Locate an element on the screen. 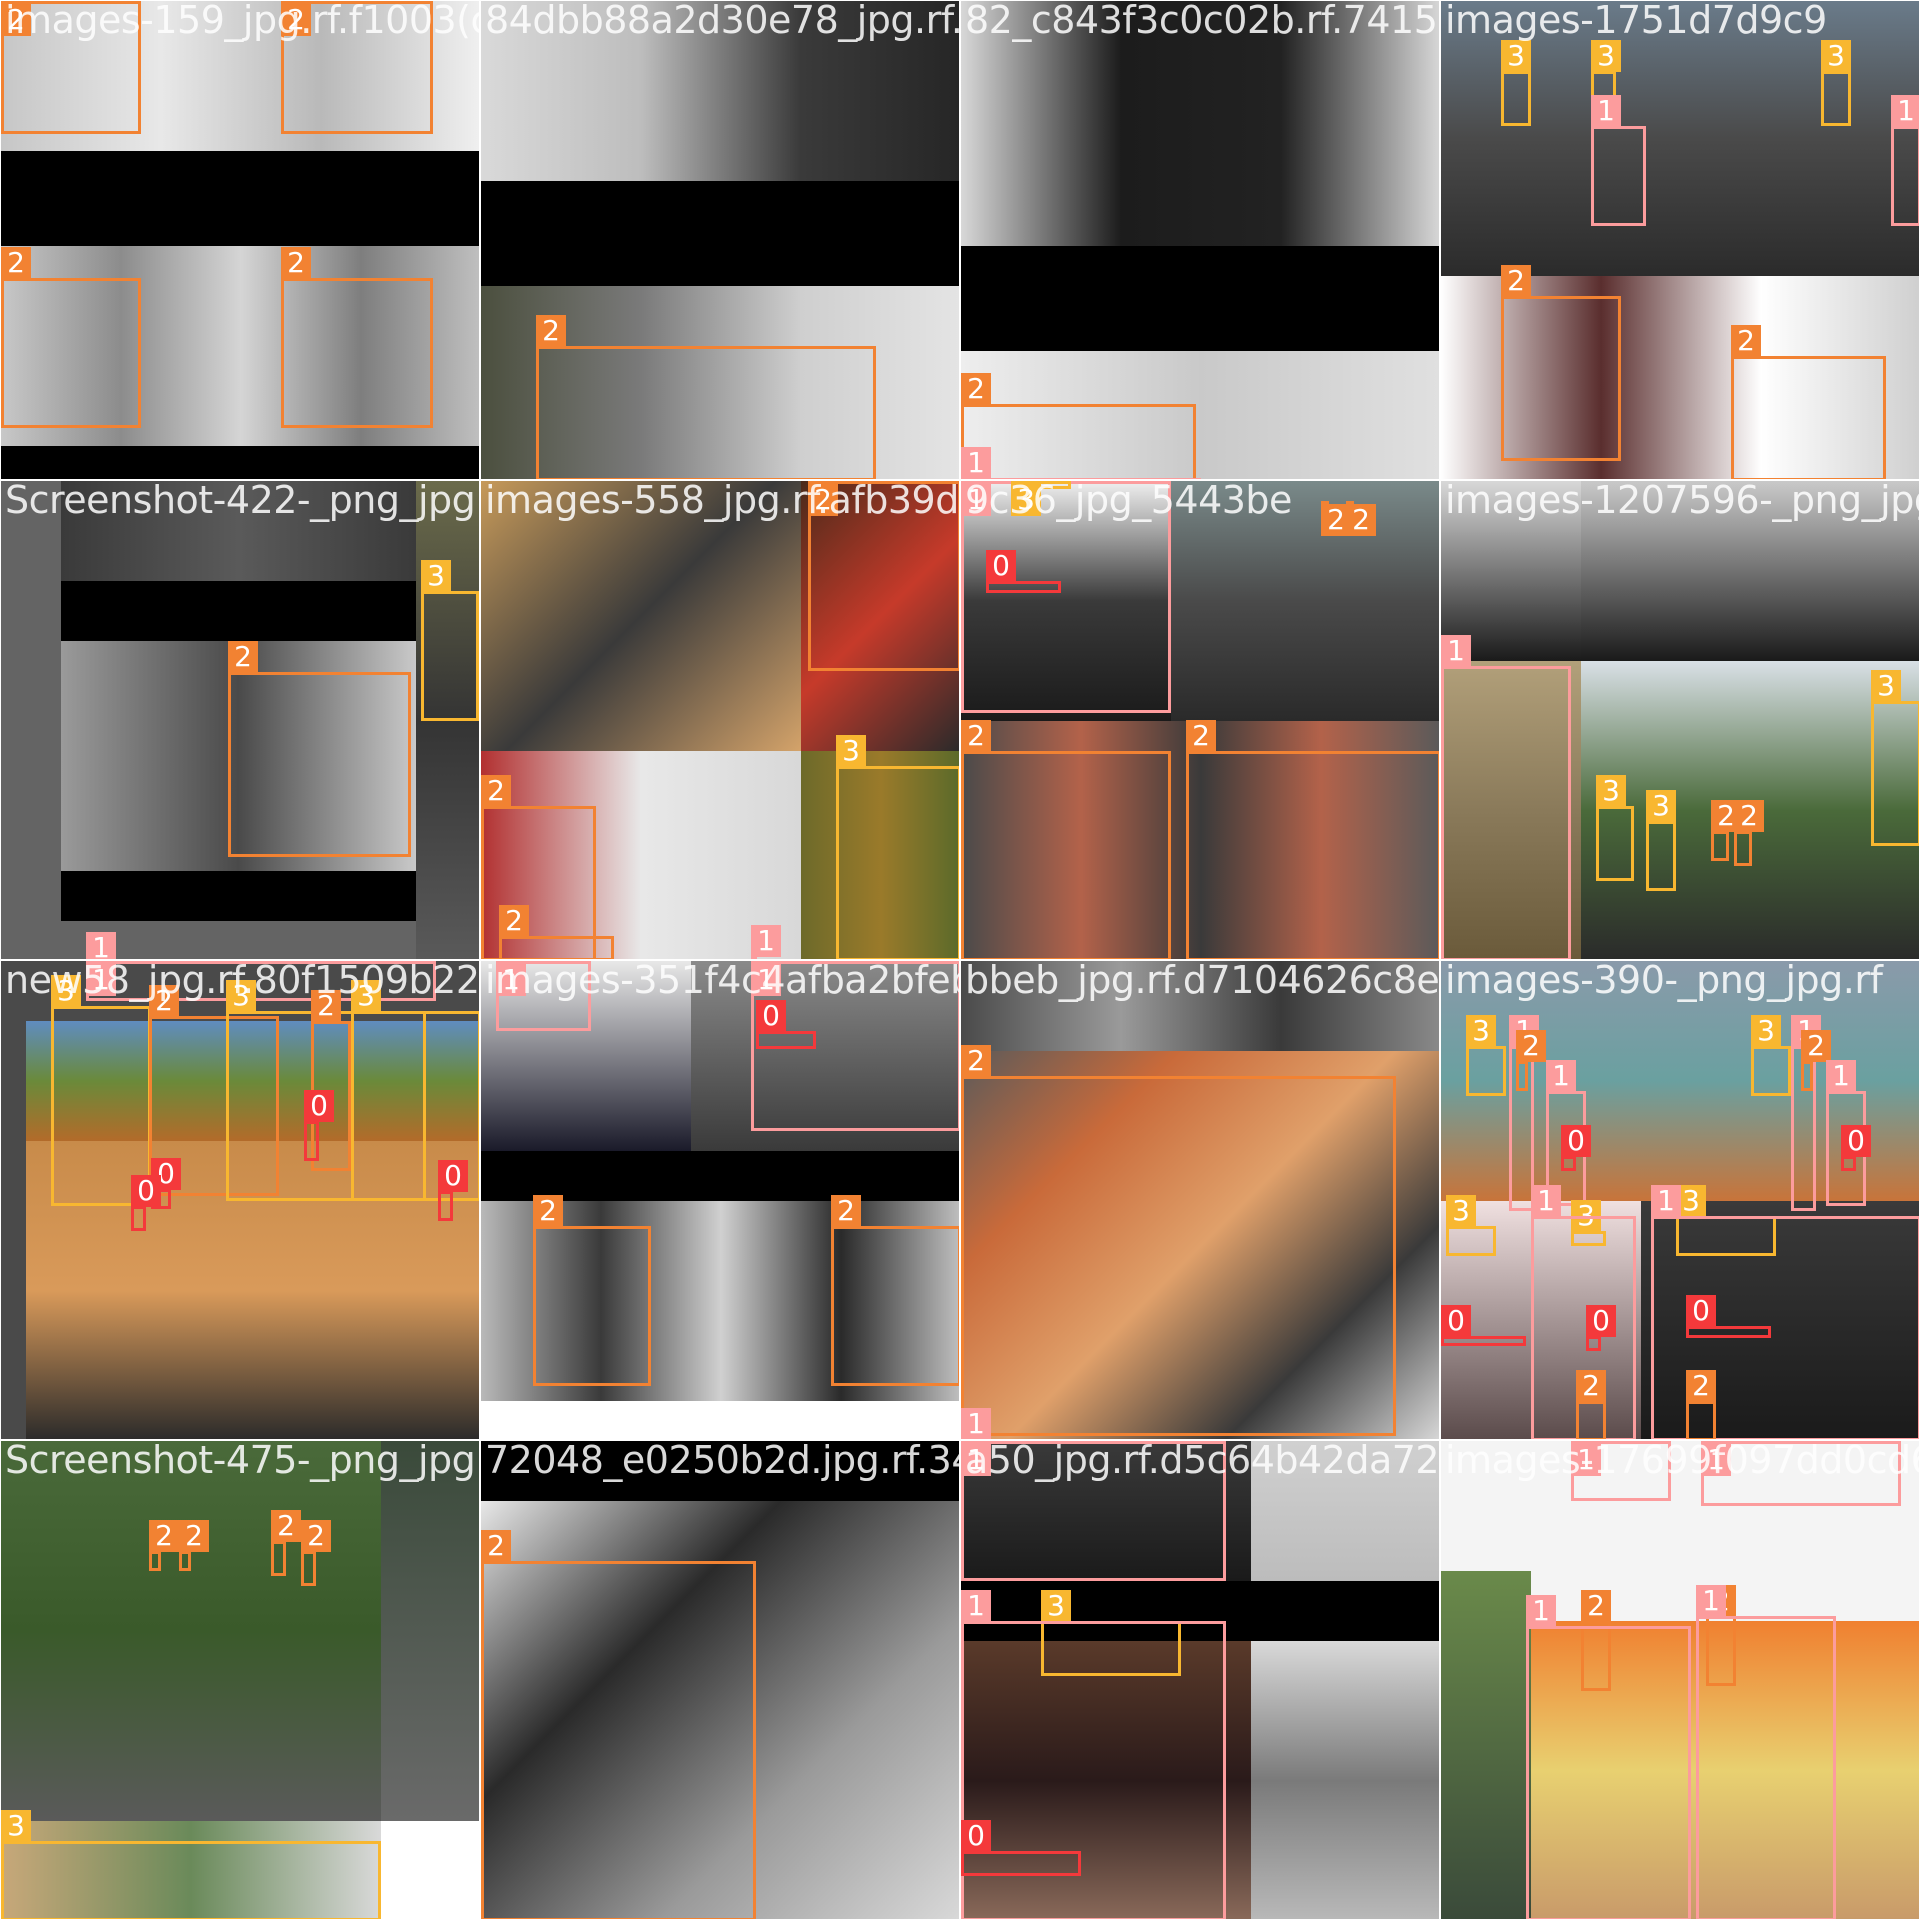  mosaic-tile: 2 3 1 Screenshot-422-_png_jpg.rf is located at coordinates (240, 720).